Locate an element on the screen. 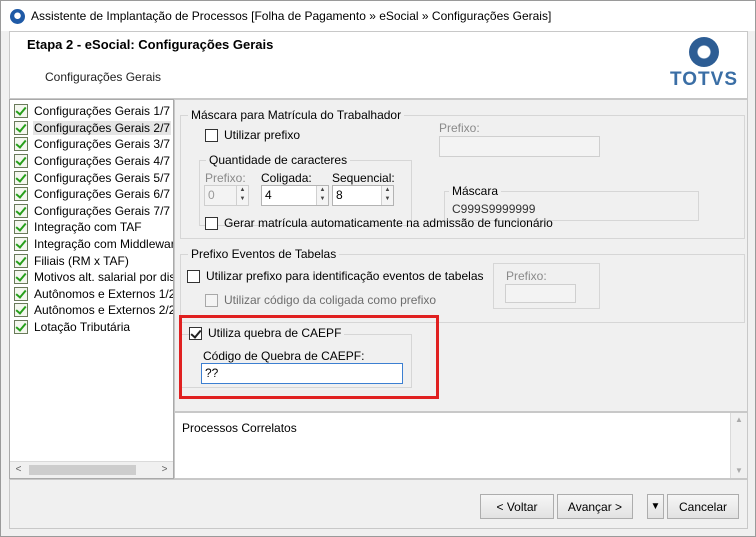 Image resolution: width=756 pixels, height=537 pixels. voltar-button: < Voltar is located at coordinates (517, 506).